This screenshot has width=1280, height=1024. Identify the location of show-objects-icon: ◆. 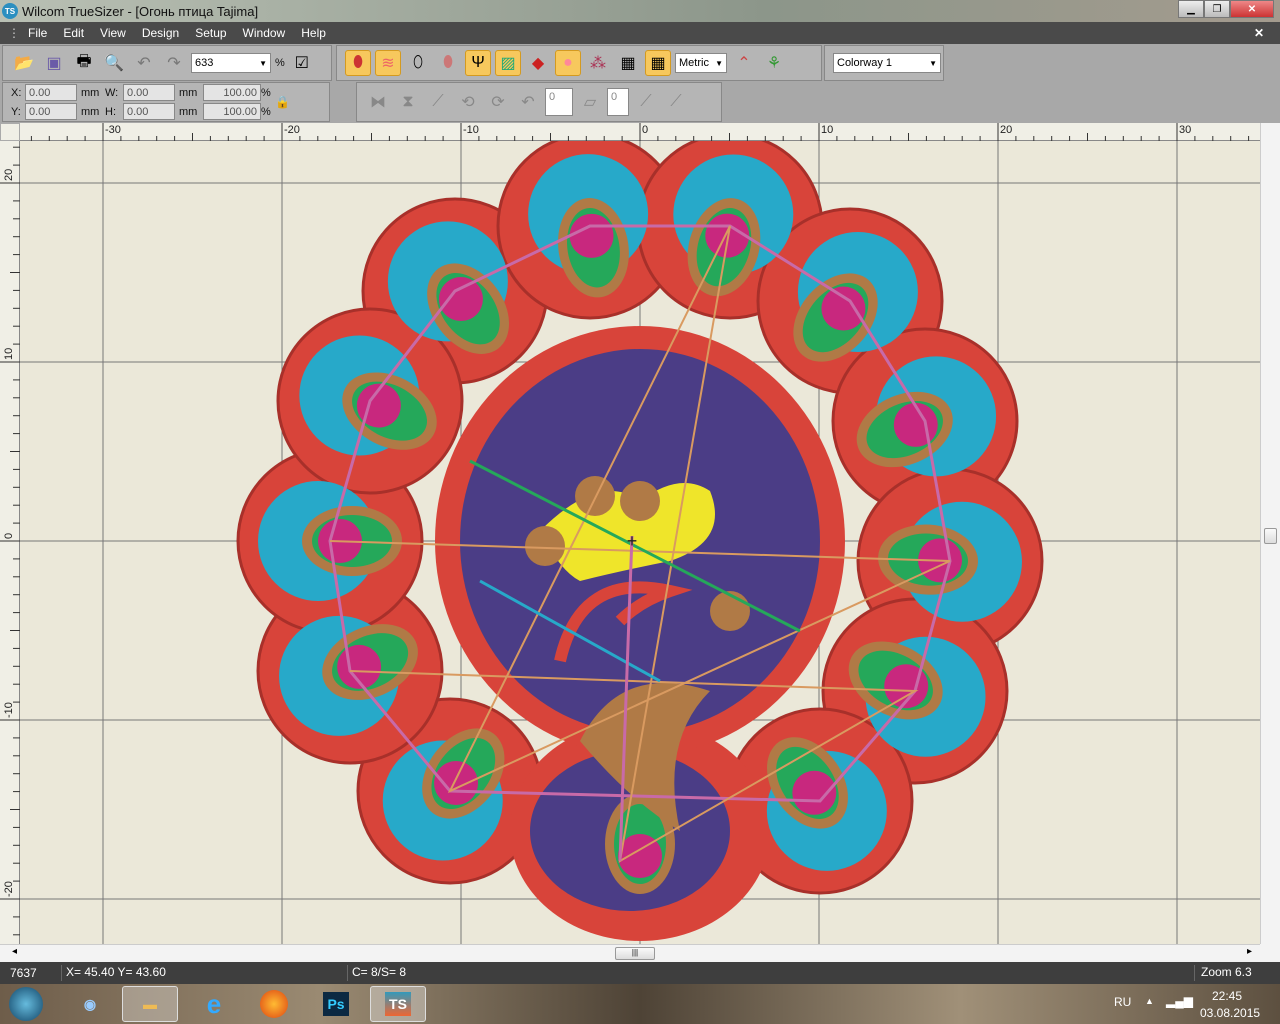
(538, 63).